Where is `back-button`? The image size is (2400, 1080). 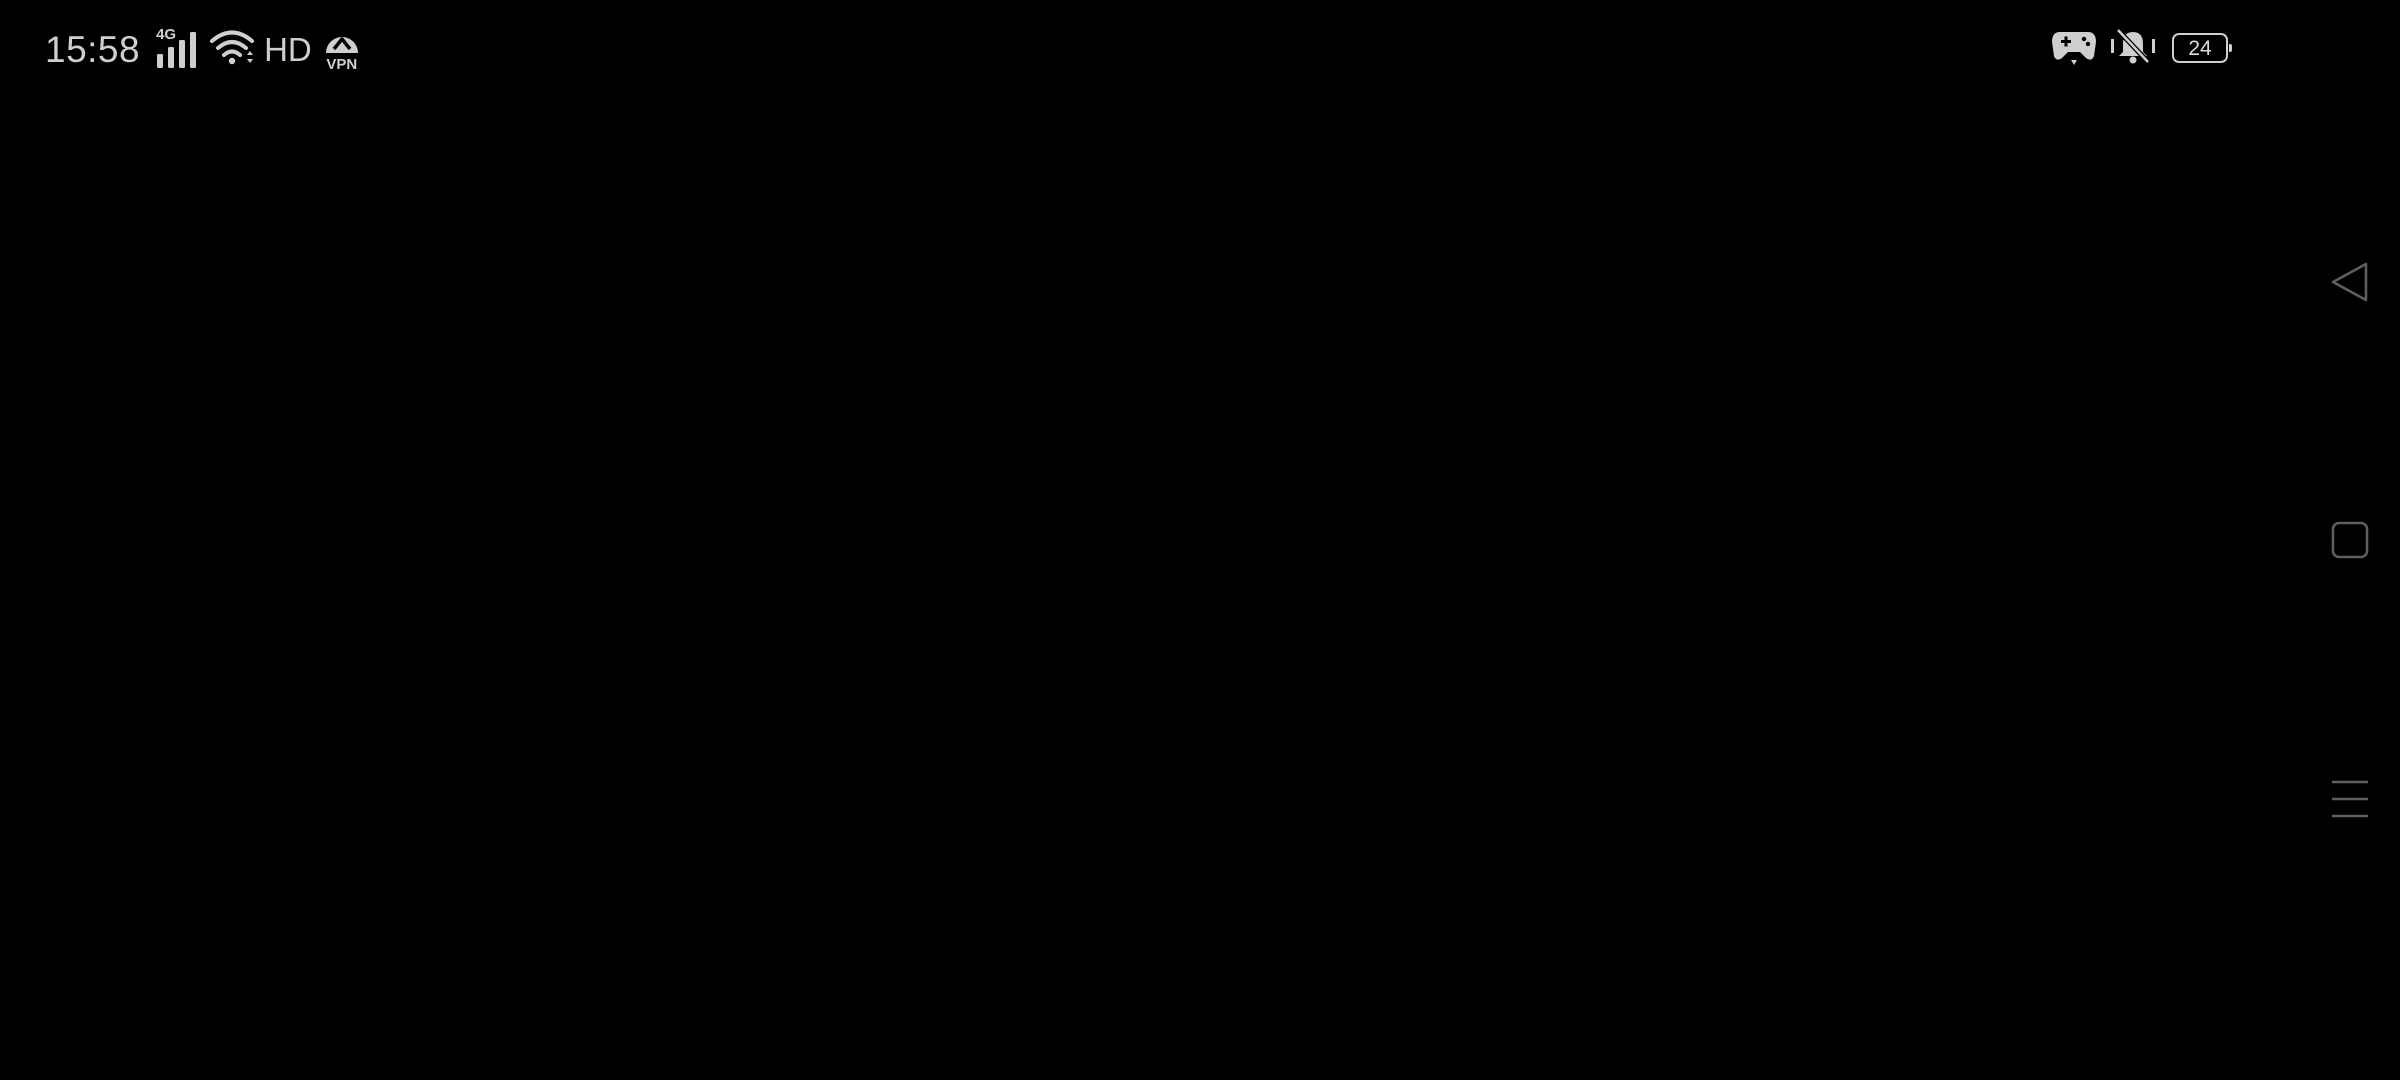 back-button is located at coordinates (2350, 282).